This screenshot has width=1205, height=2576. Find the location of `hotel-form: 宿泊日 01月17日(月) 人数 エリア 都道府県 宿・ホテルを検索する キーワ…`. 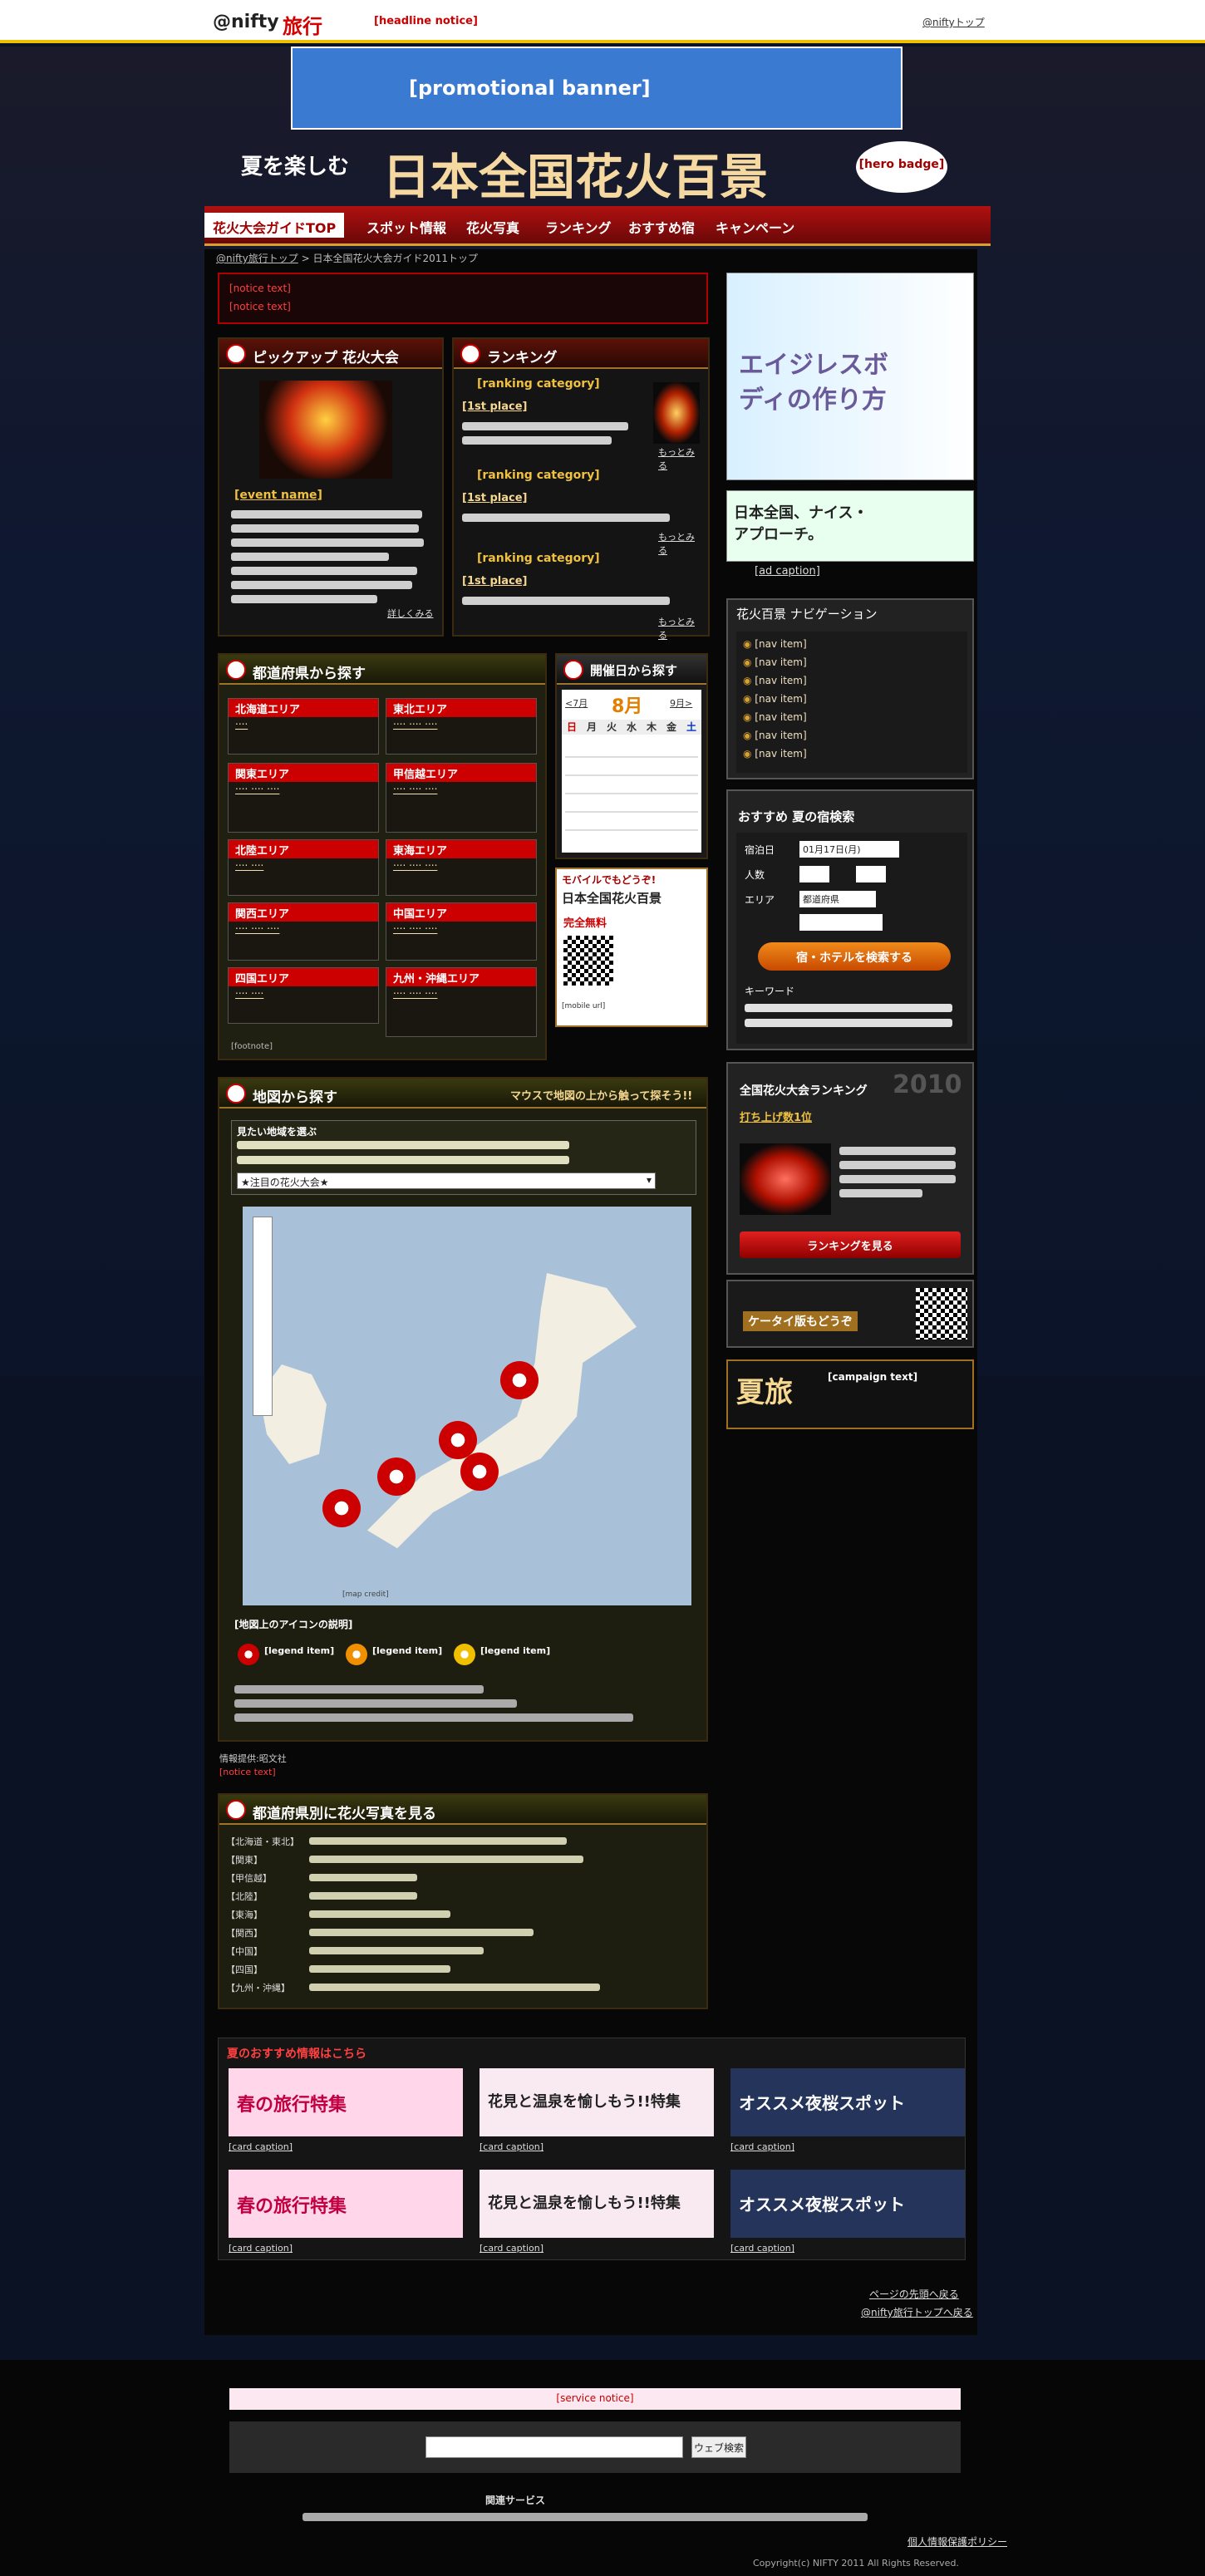

hotel-form: 宿泊日 01月17日(月) 人数 エリア 都道府県 宿・ホテルを検索する キーワ… is located at coordinates (851, 938).